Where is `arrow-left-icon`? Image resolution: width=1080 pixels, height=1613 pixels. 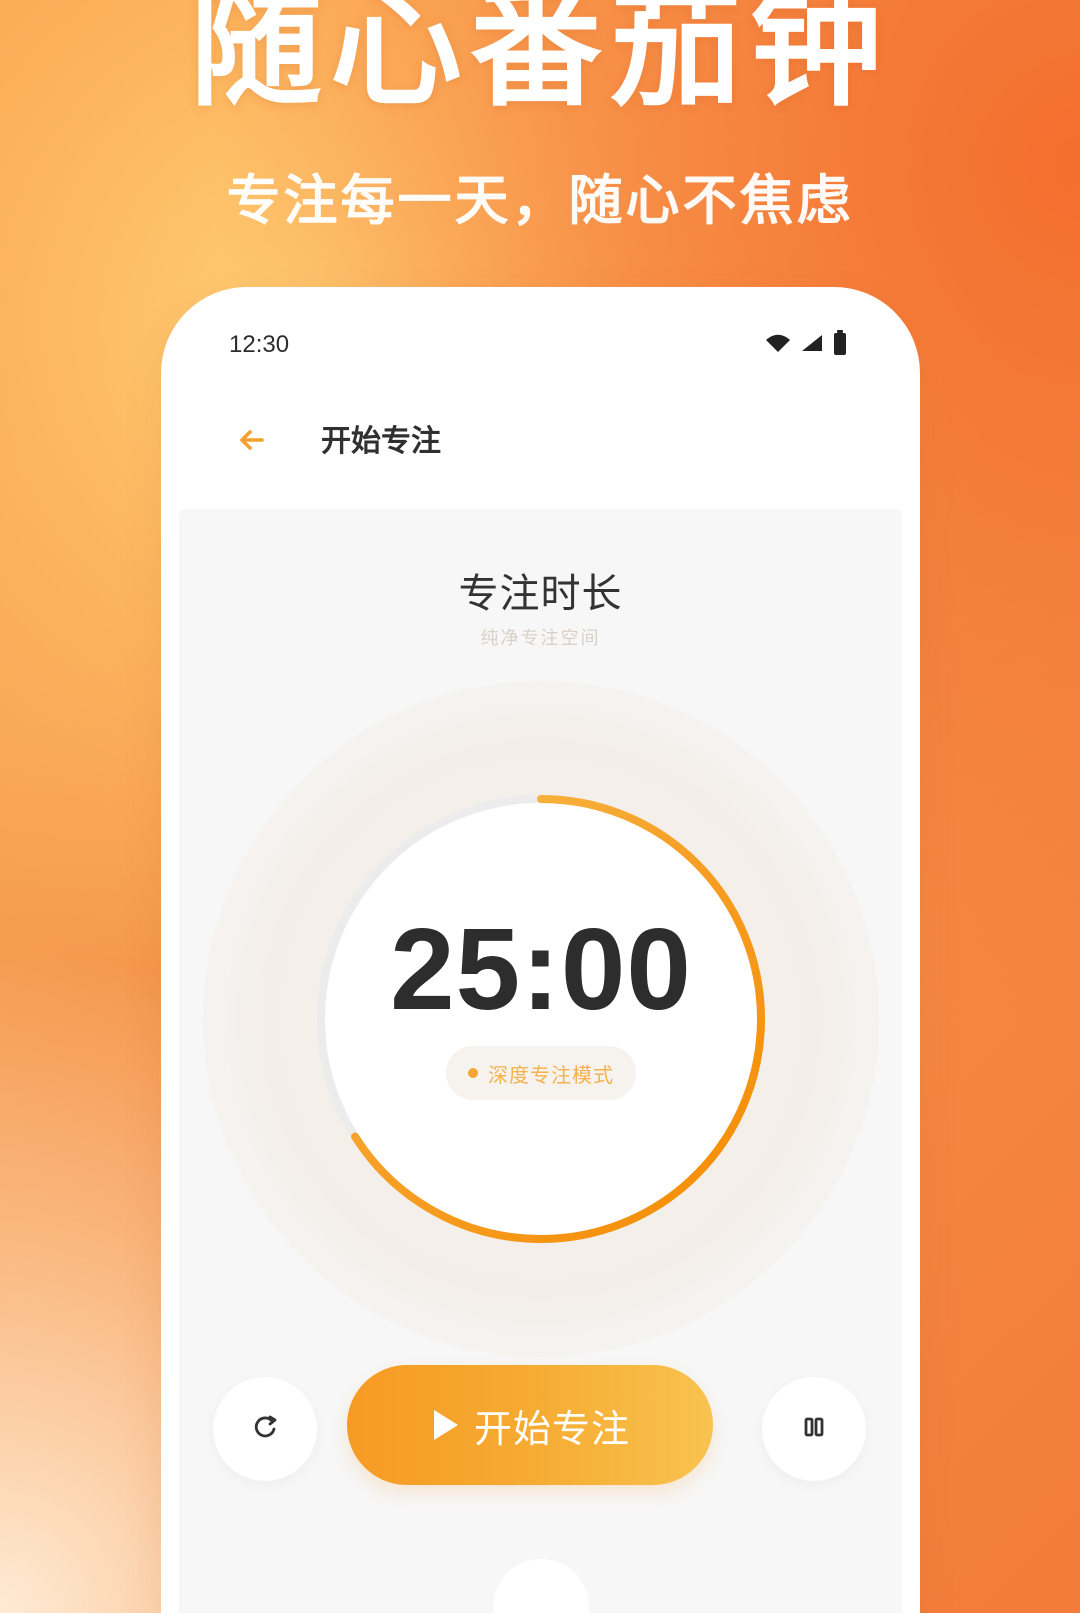 arrow-left-icon is located at coordinates (251, 442).